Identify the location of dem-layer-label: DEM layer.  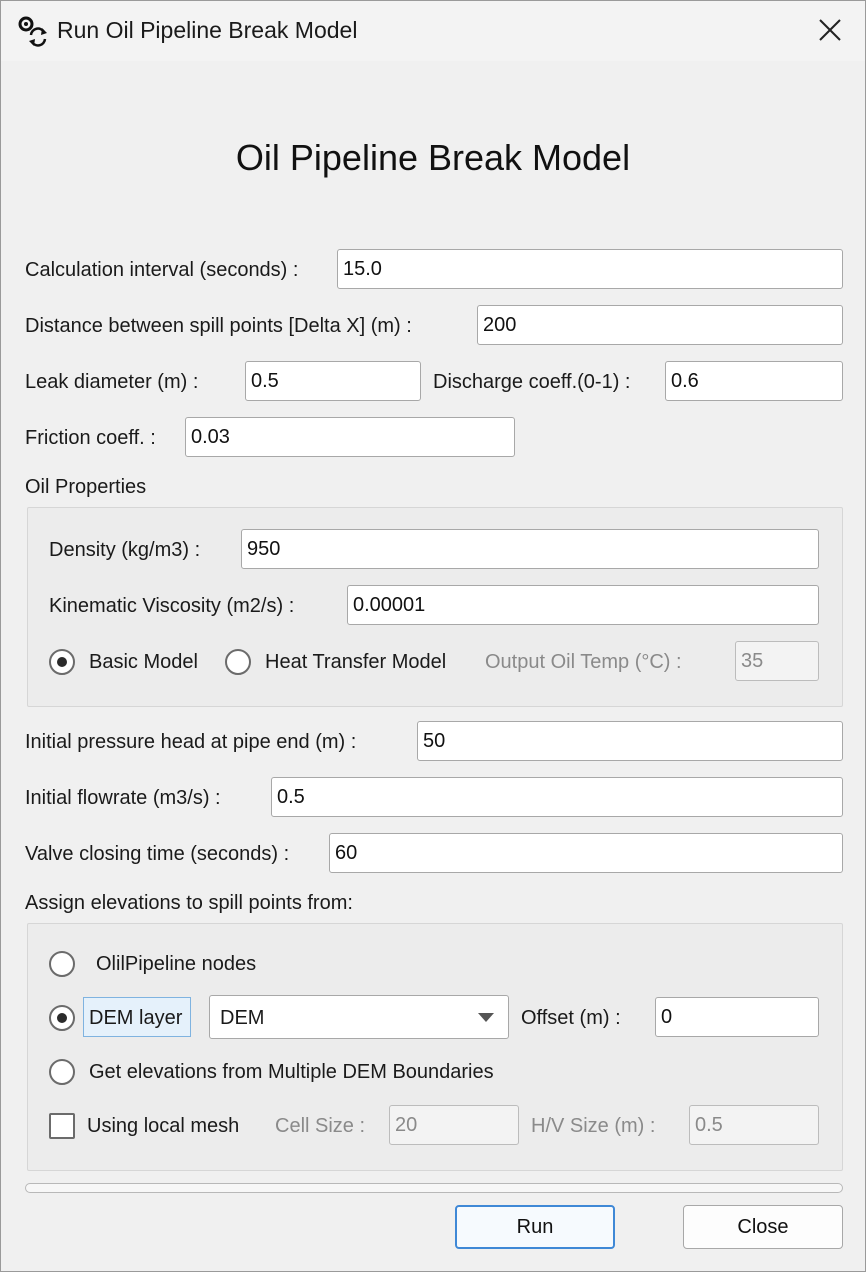
(136, 1018).